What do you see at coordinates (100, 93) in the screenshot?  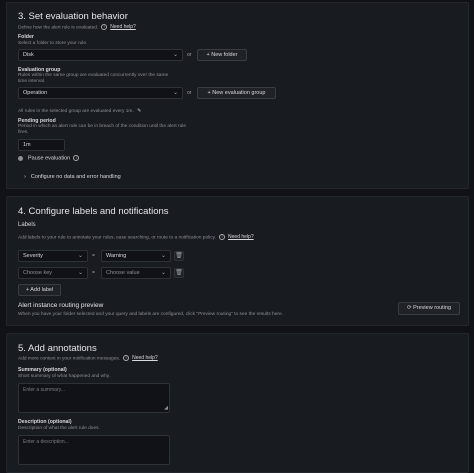 I see `evaluation-group-select: Operation ⌄` at bounding box center [100, 93].